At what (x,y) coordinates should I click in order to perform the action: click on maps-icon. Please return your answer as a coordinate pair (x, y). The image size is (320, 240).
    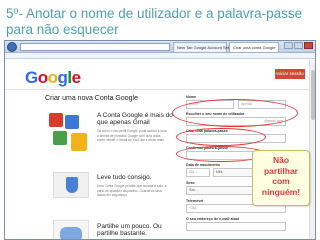
    Looking at the image, I should click on (60, 138).